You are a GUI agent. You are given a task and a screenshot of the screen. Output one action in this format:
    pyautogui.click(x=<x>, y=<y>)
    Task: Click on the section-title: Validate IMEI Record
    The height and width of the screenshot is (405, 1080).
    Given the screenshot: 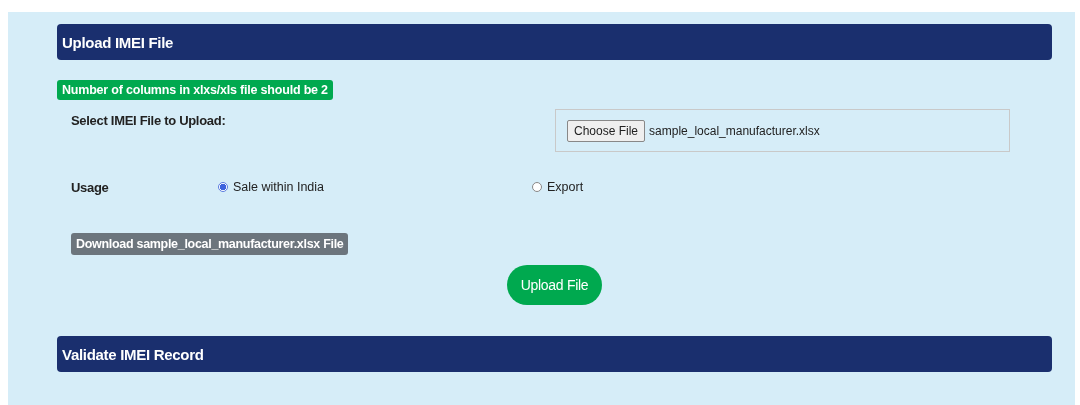 What is the action you would take?
    pyautogui.click(x=133, y=354)
    